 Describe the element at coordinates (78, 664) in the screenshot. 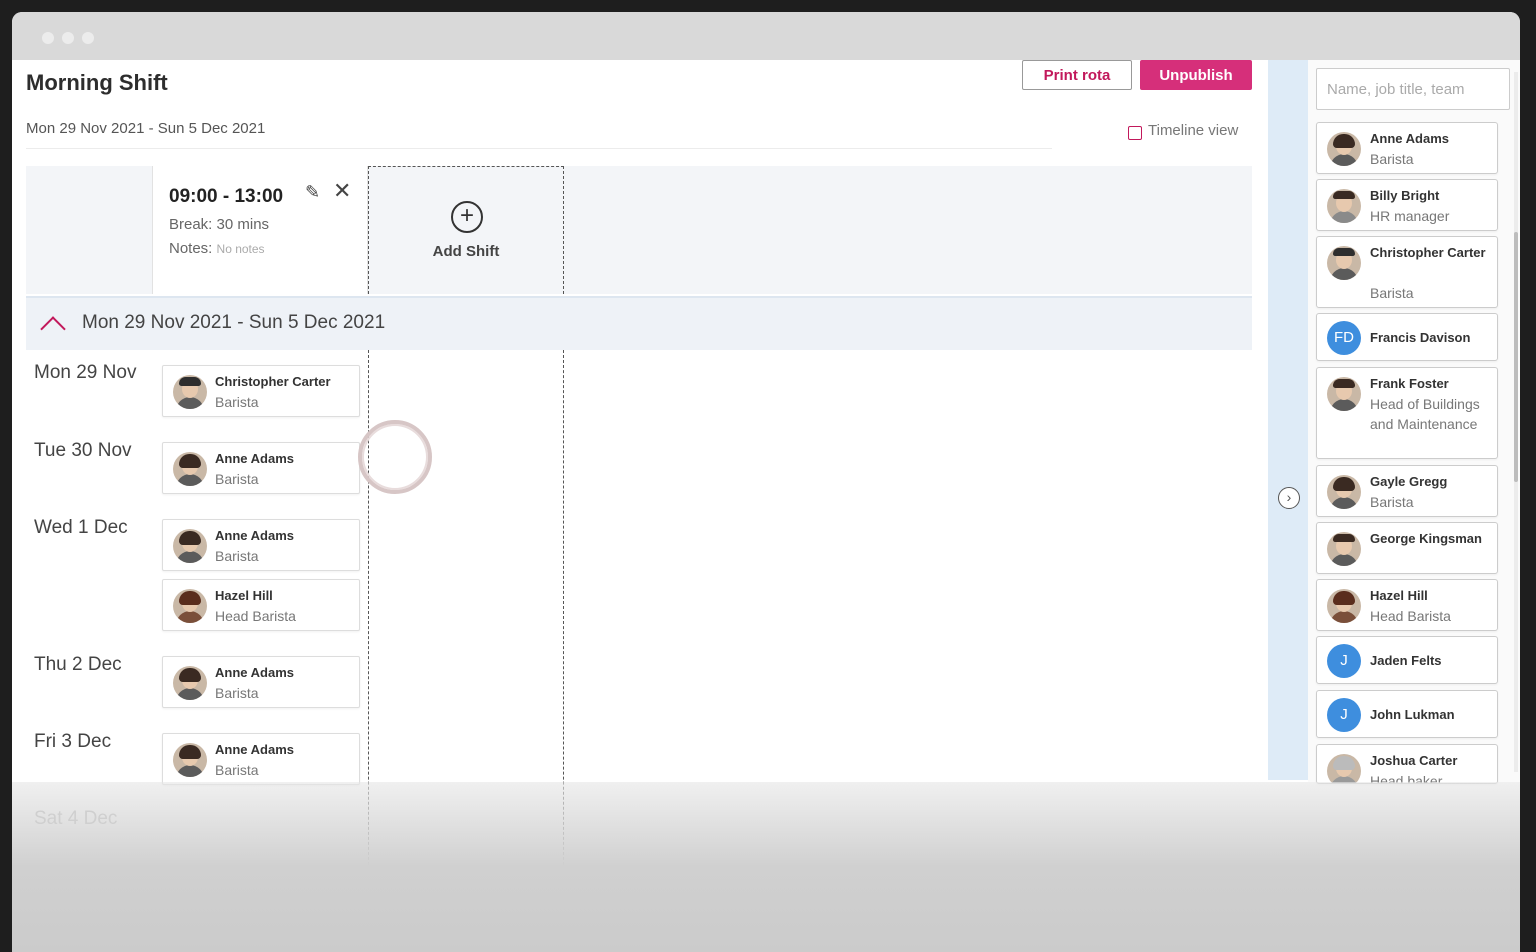

I see `day-label: Thu 2 Dec` at that location.